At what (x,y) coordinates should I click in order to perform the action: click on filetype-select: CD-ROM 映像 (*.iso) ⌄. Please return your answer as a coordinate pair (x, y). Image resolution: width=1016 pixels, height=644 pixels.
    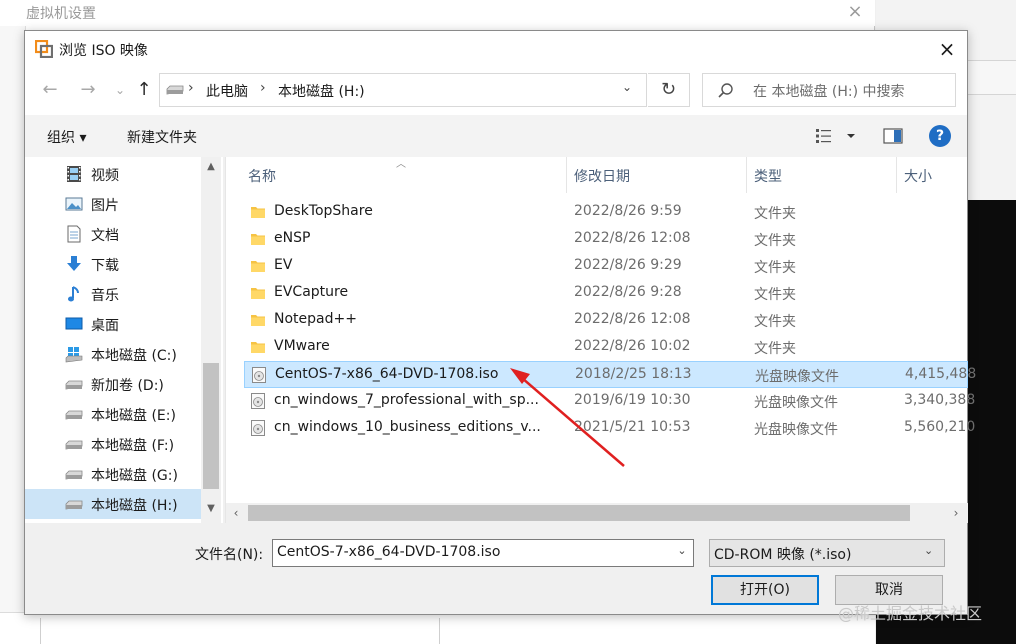
    Looking at the image, I should click on (827, 553).